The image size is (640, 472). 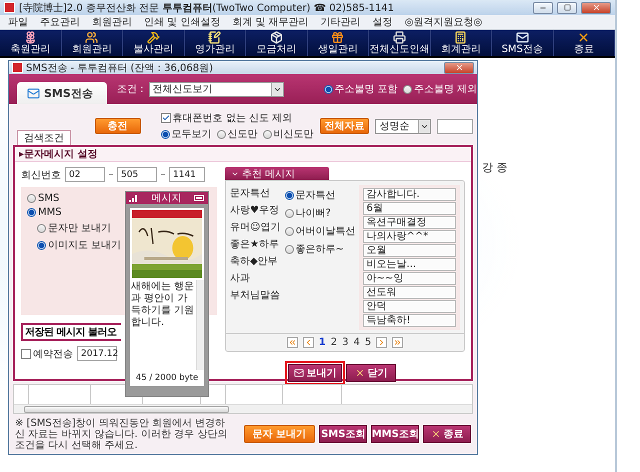 What do you see at coordinates (182, 22) in the screenshot?
I see `menu-item: 인쇄 및 인쇄설정` at bounding box center [182, 22].